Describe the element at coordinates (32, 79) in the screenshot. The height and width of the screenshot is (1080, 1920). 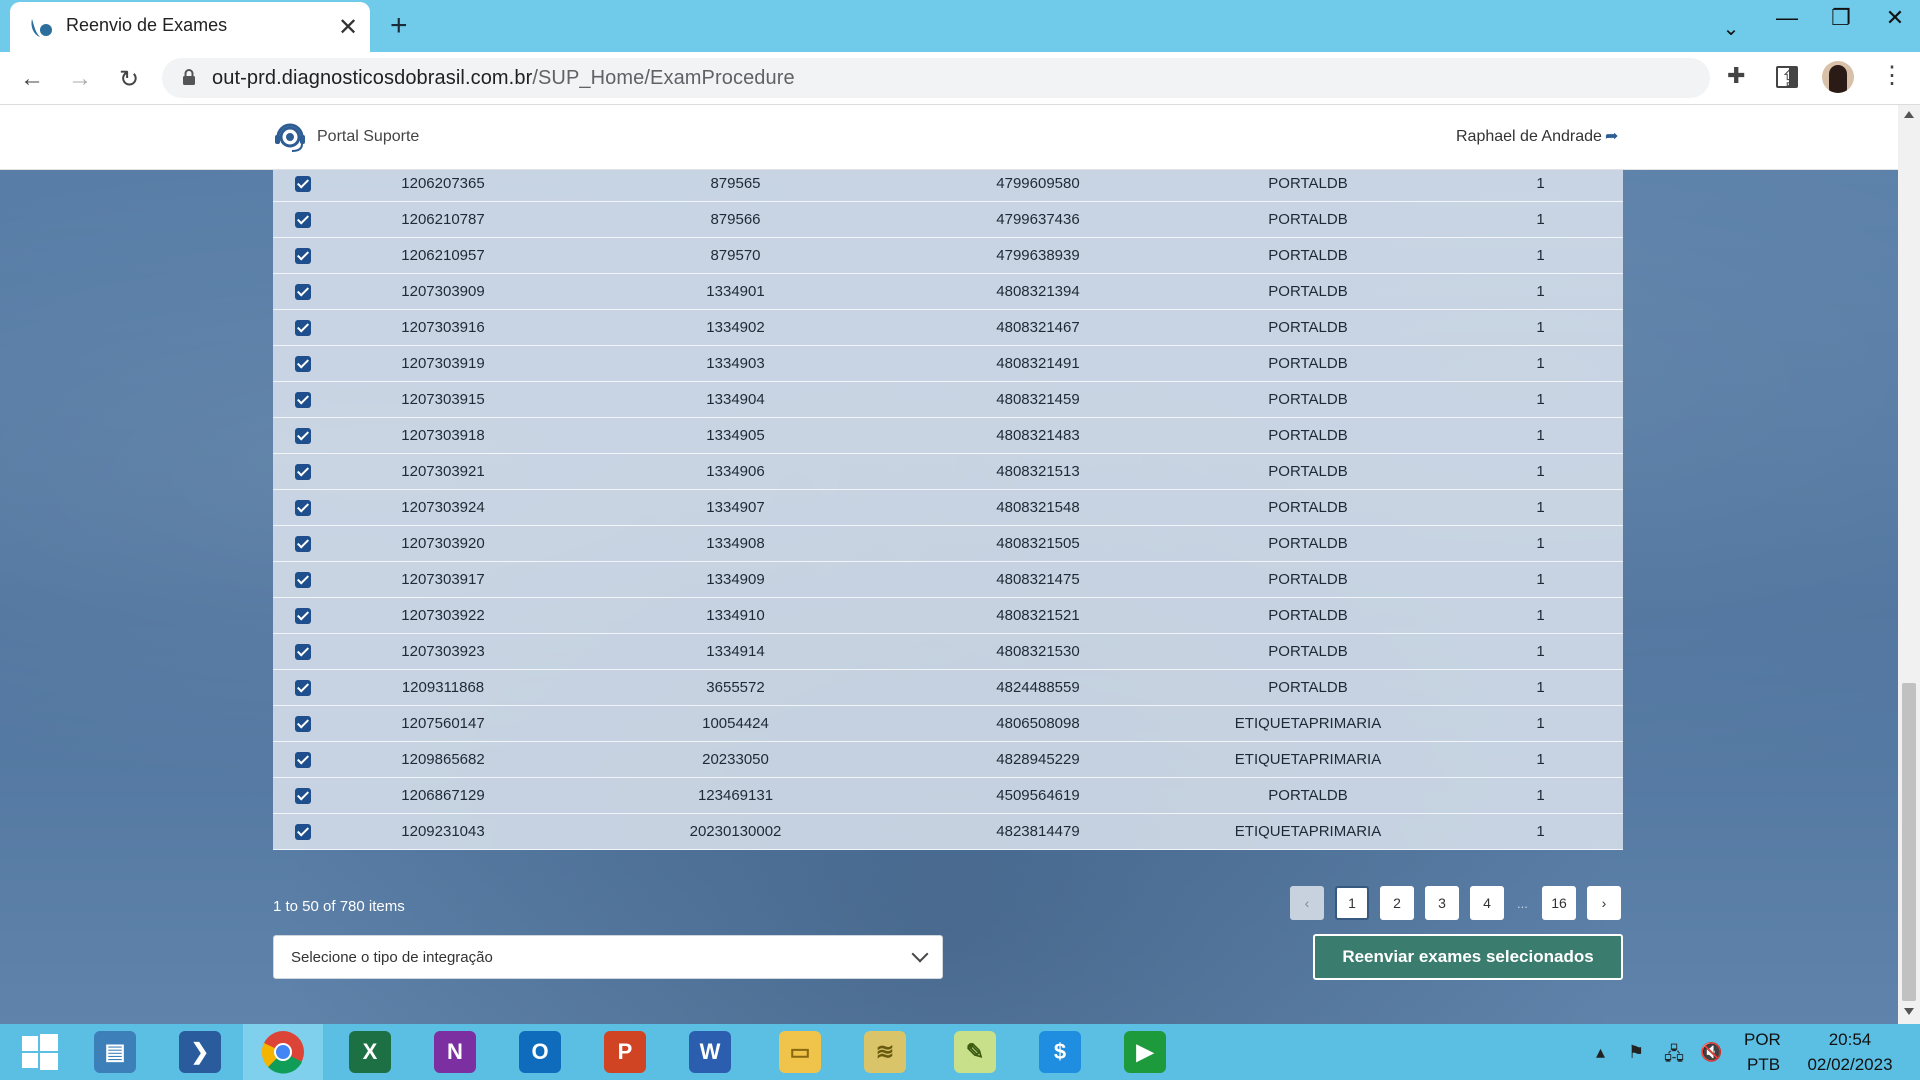
I see `back-arrow-icon: ←` at that location.